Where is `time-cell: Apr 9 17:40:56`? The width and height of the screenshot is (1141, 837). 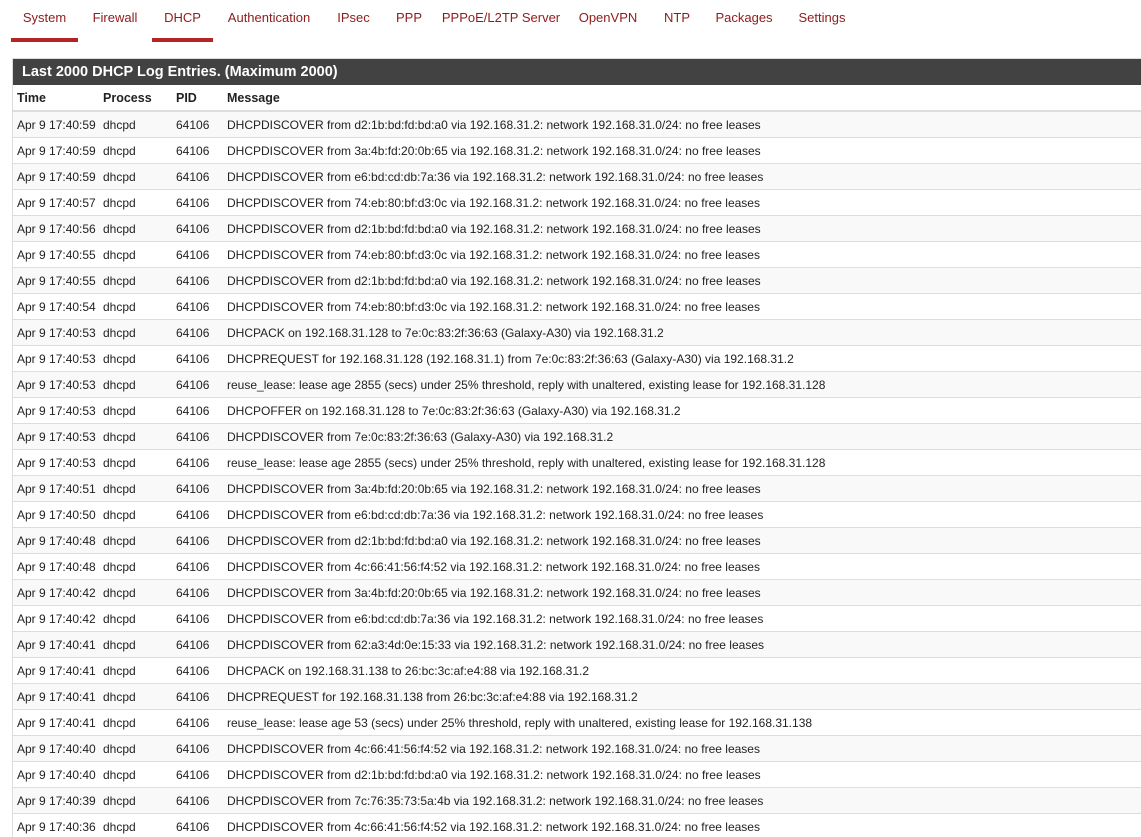
time-cell: Apr 9 17:40:56 is located at coordinates (56, 228).